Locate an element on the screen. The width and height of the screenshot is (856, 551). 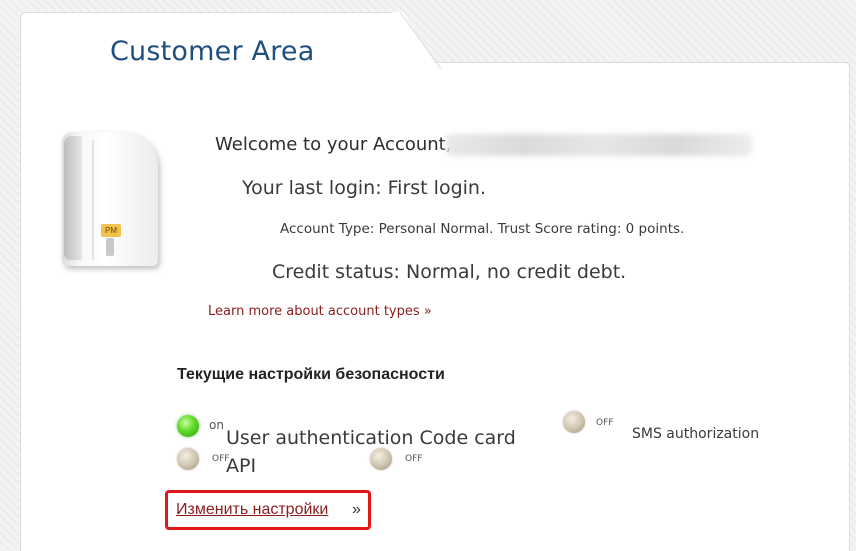
blurred-account-name is located at coordinates (599, 145).